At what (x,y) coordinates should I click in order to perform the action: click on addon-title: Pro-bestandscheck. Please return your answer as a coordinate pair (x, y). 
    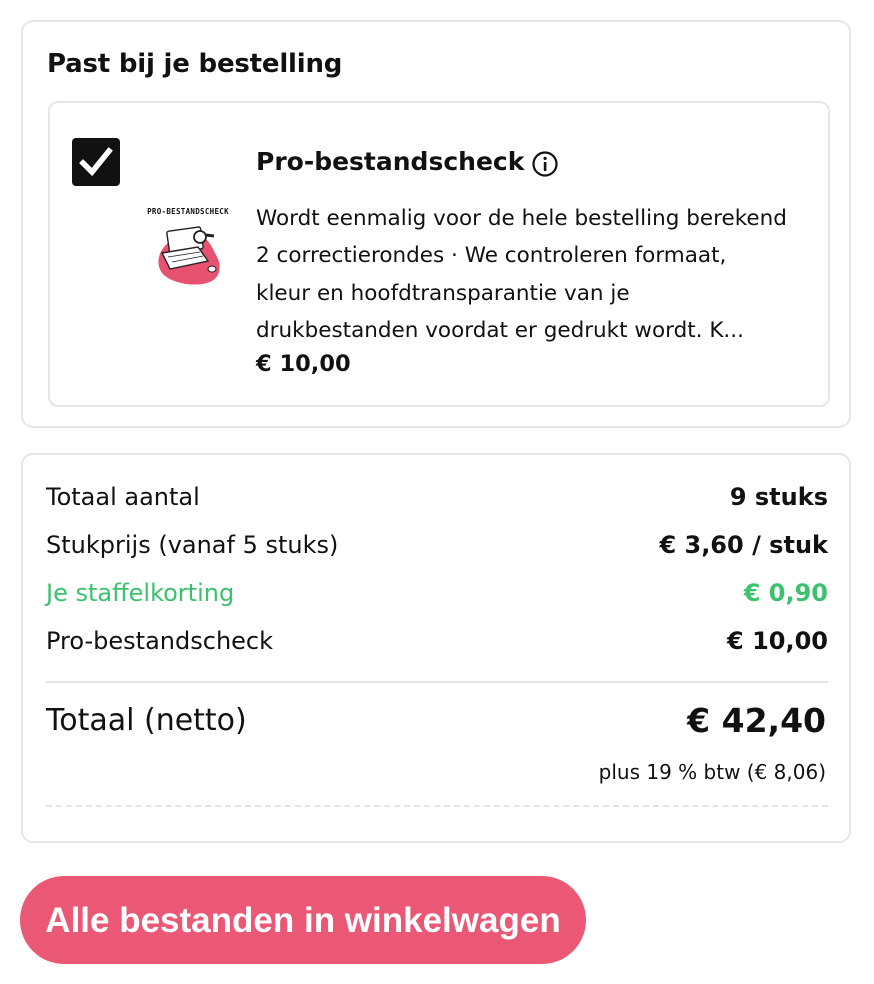
    Looking at the image, I should click on (390, 161).